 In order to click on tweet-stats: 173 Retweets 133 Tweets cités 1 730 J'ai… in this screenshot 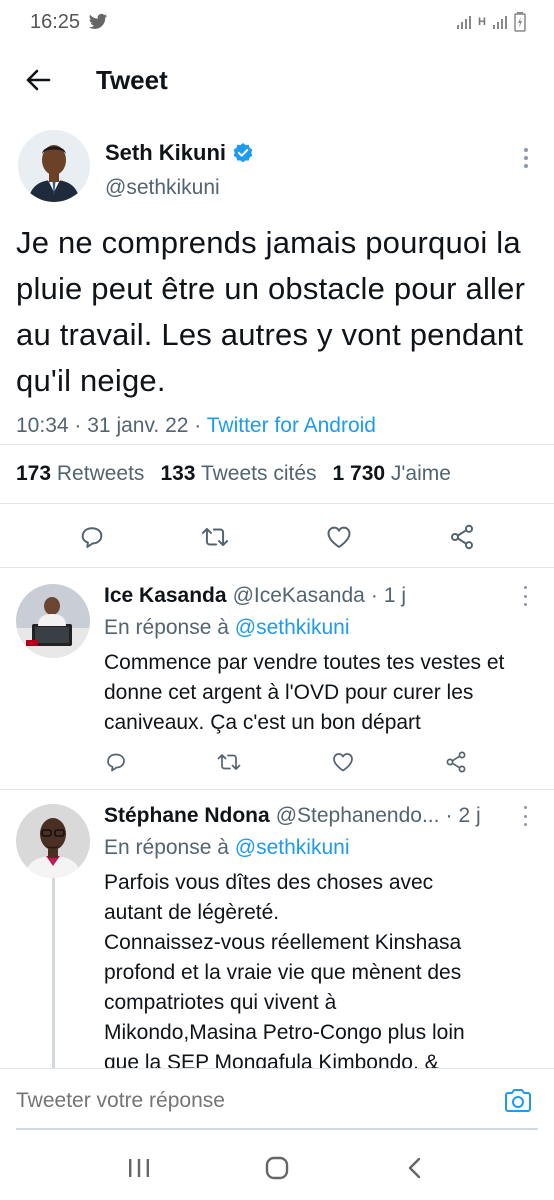, I will do `click(277, 474)`.